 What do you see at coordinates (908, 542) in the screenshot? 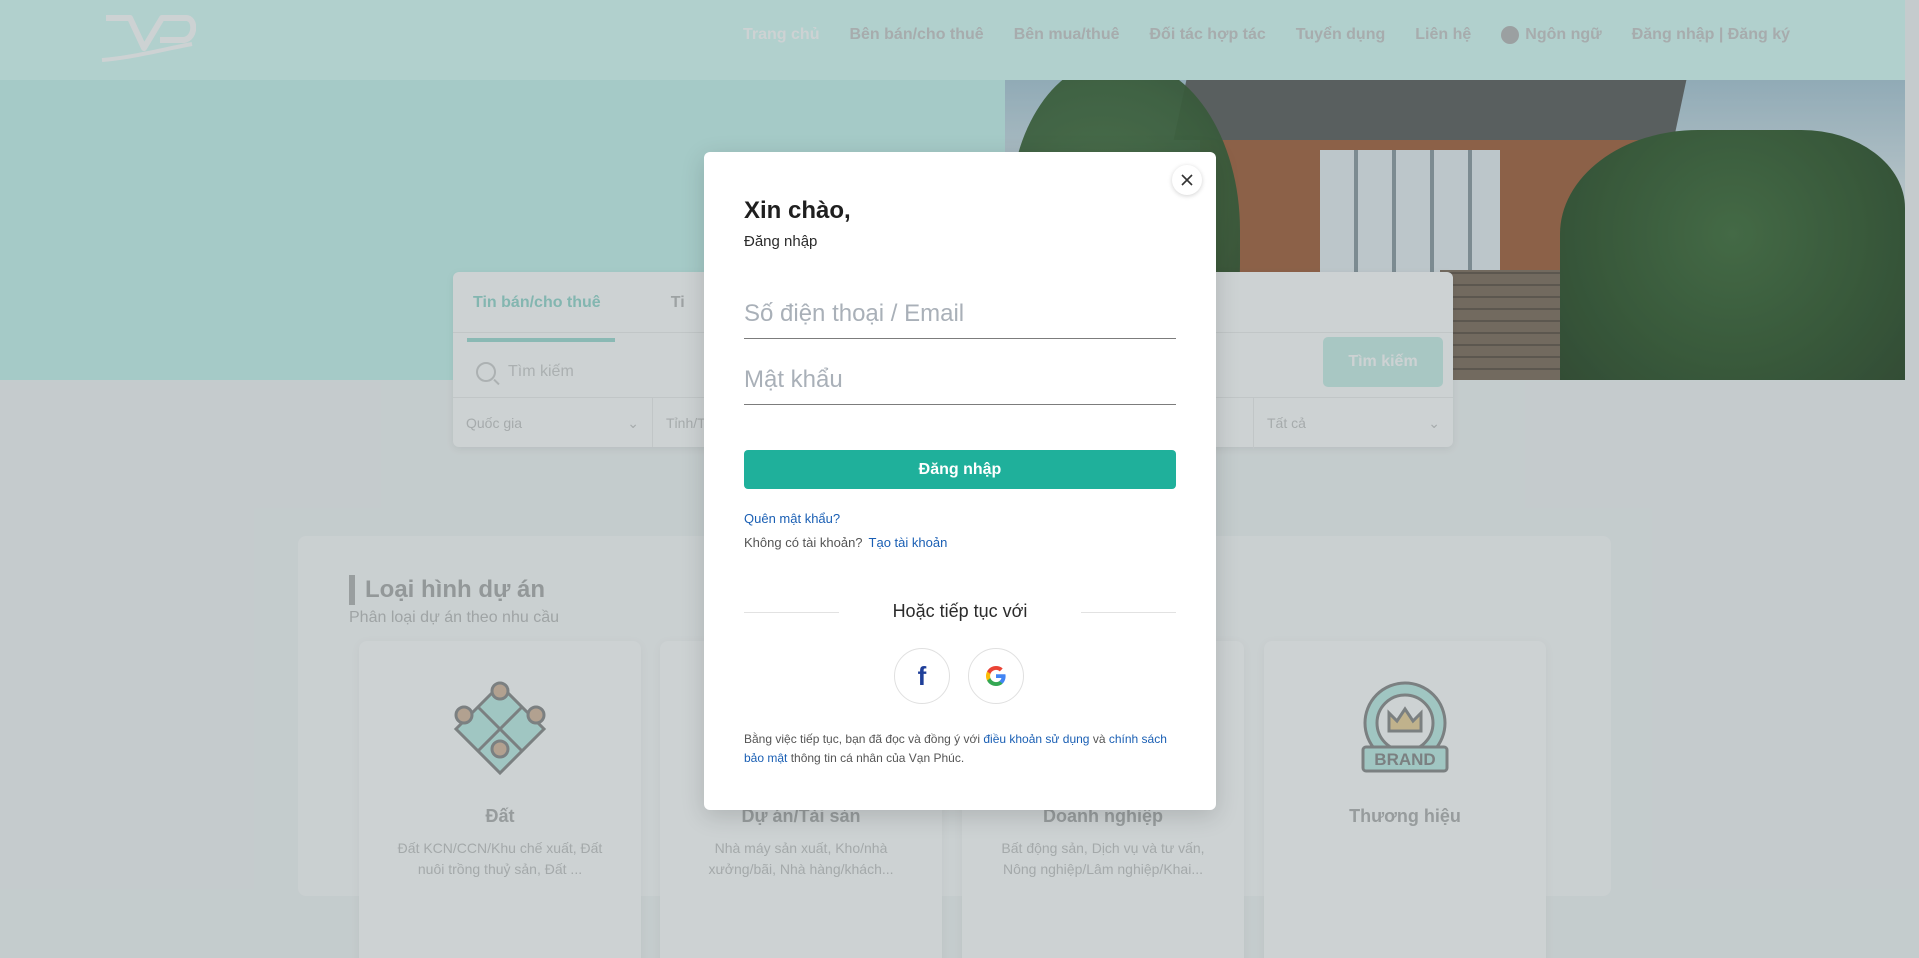
I see `create-account-link: Tạo tài khoản` at bounding box center [908, 542].